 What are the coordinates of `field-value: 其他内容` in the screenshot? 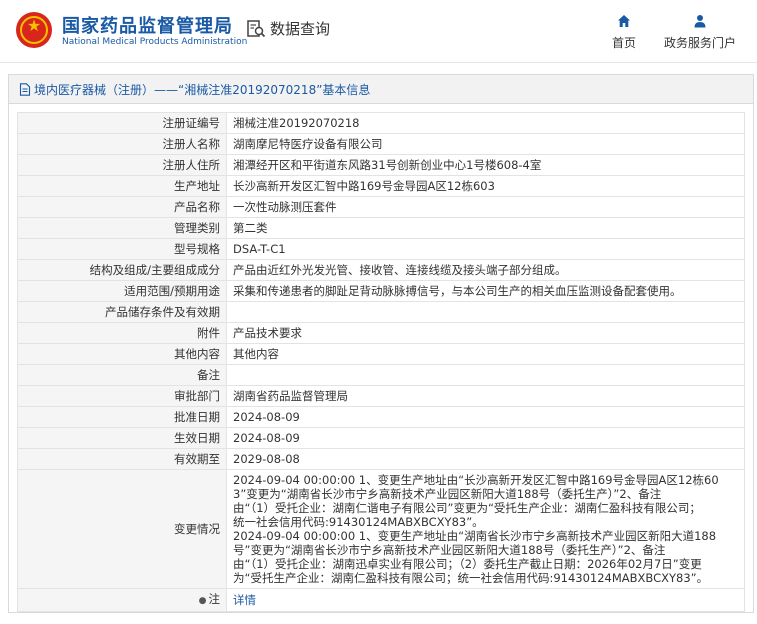 It's located at (485, 354).